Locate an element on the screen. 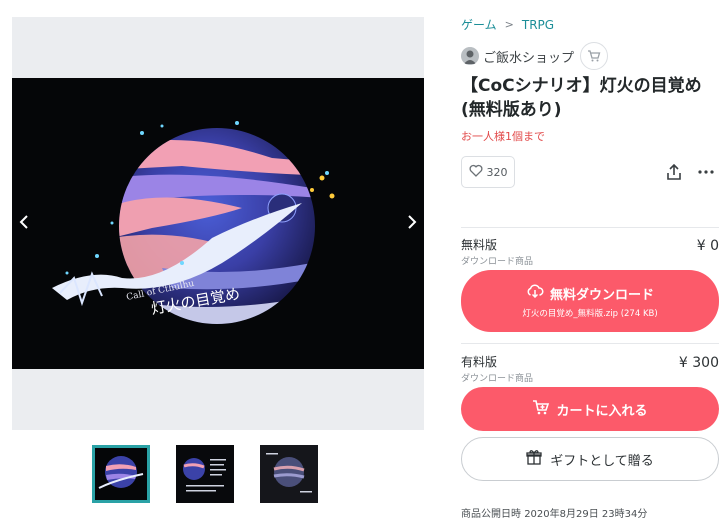 This screenshot has width=725, height=520. add-to-cart-button: カートに入れる is located at coordinates (590, 409).